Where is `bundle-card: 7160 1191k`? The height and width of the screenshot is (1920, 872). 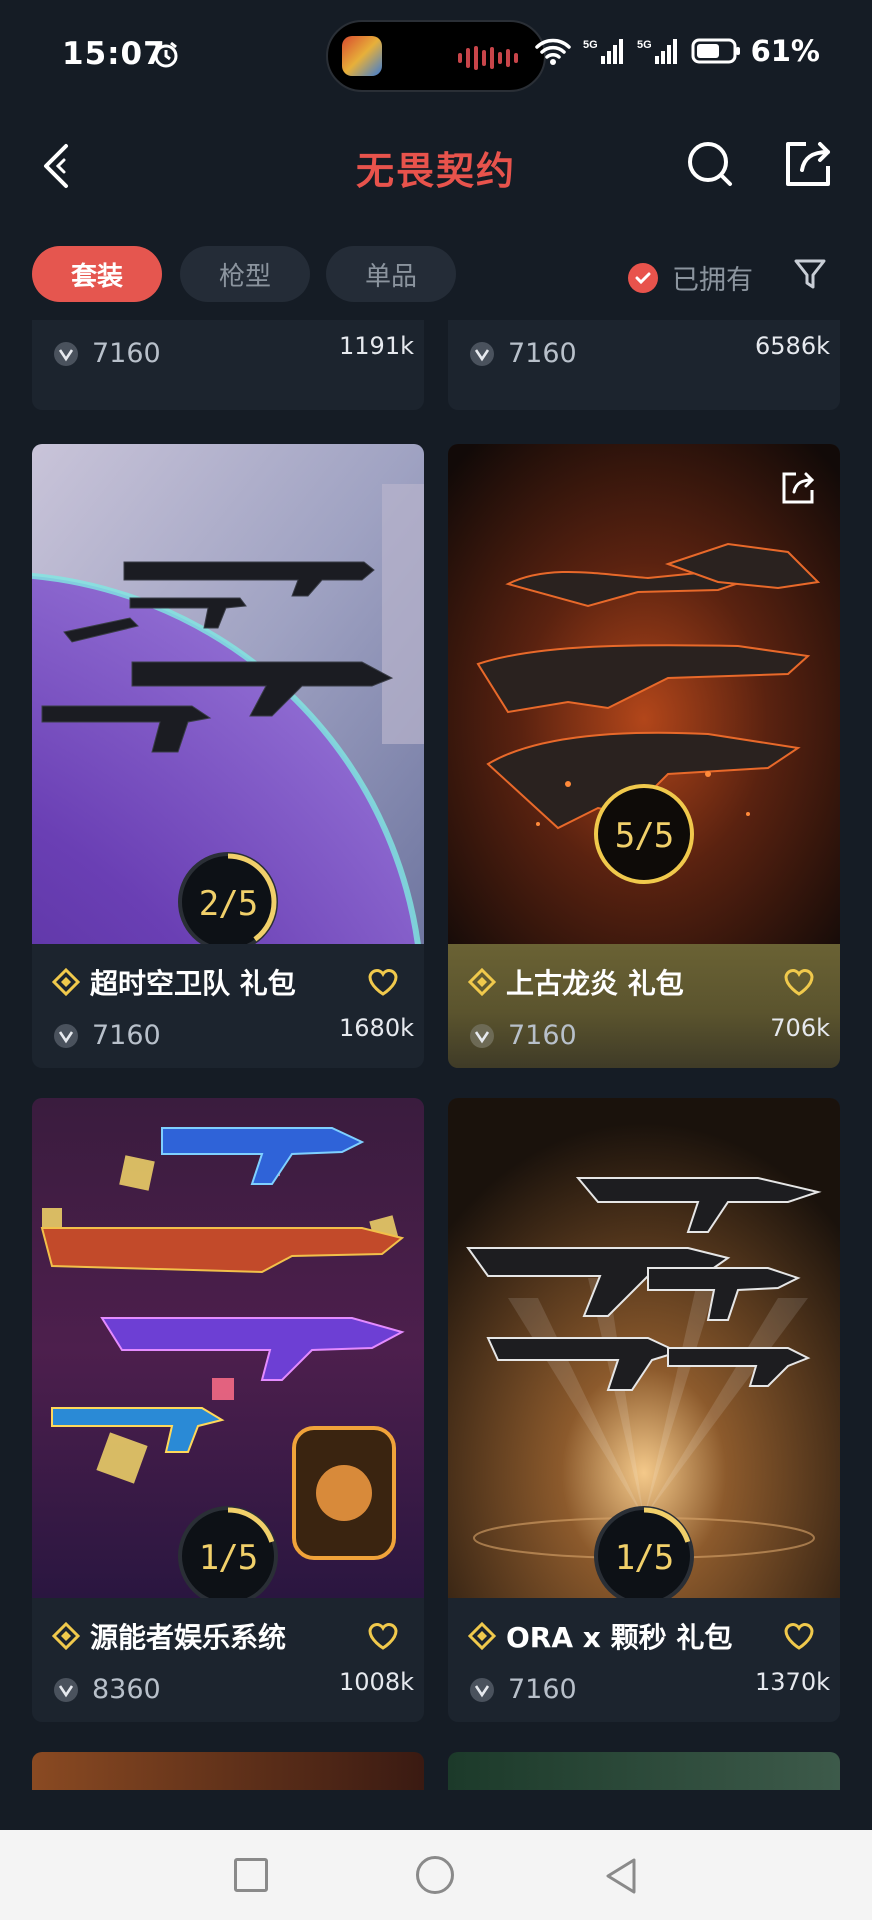 bundle-card: 7160 1191k is located at coordinates (228, 365).